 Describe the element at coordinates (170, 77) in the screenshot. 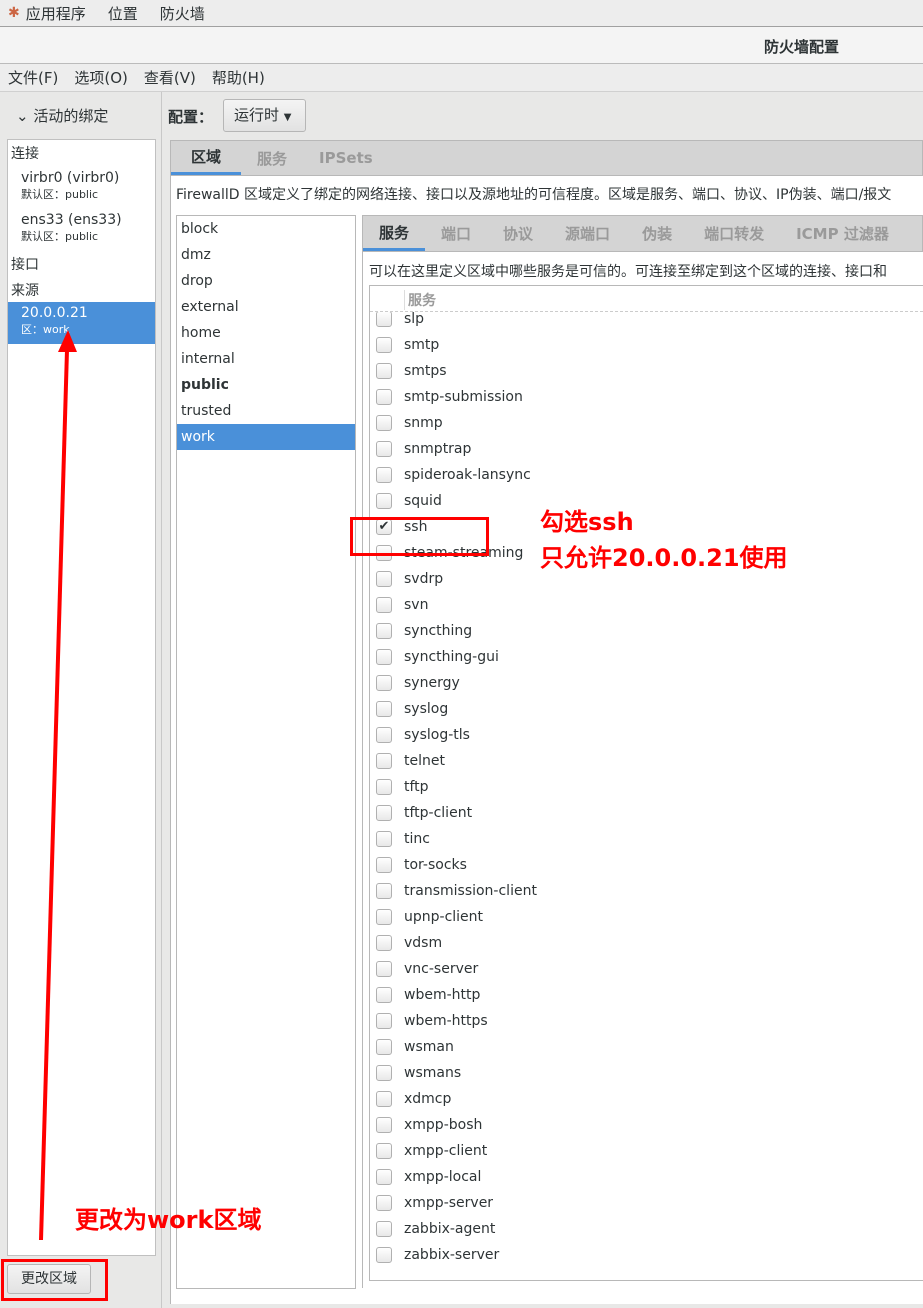

I see `menu-view: 查看(V)` at that location.